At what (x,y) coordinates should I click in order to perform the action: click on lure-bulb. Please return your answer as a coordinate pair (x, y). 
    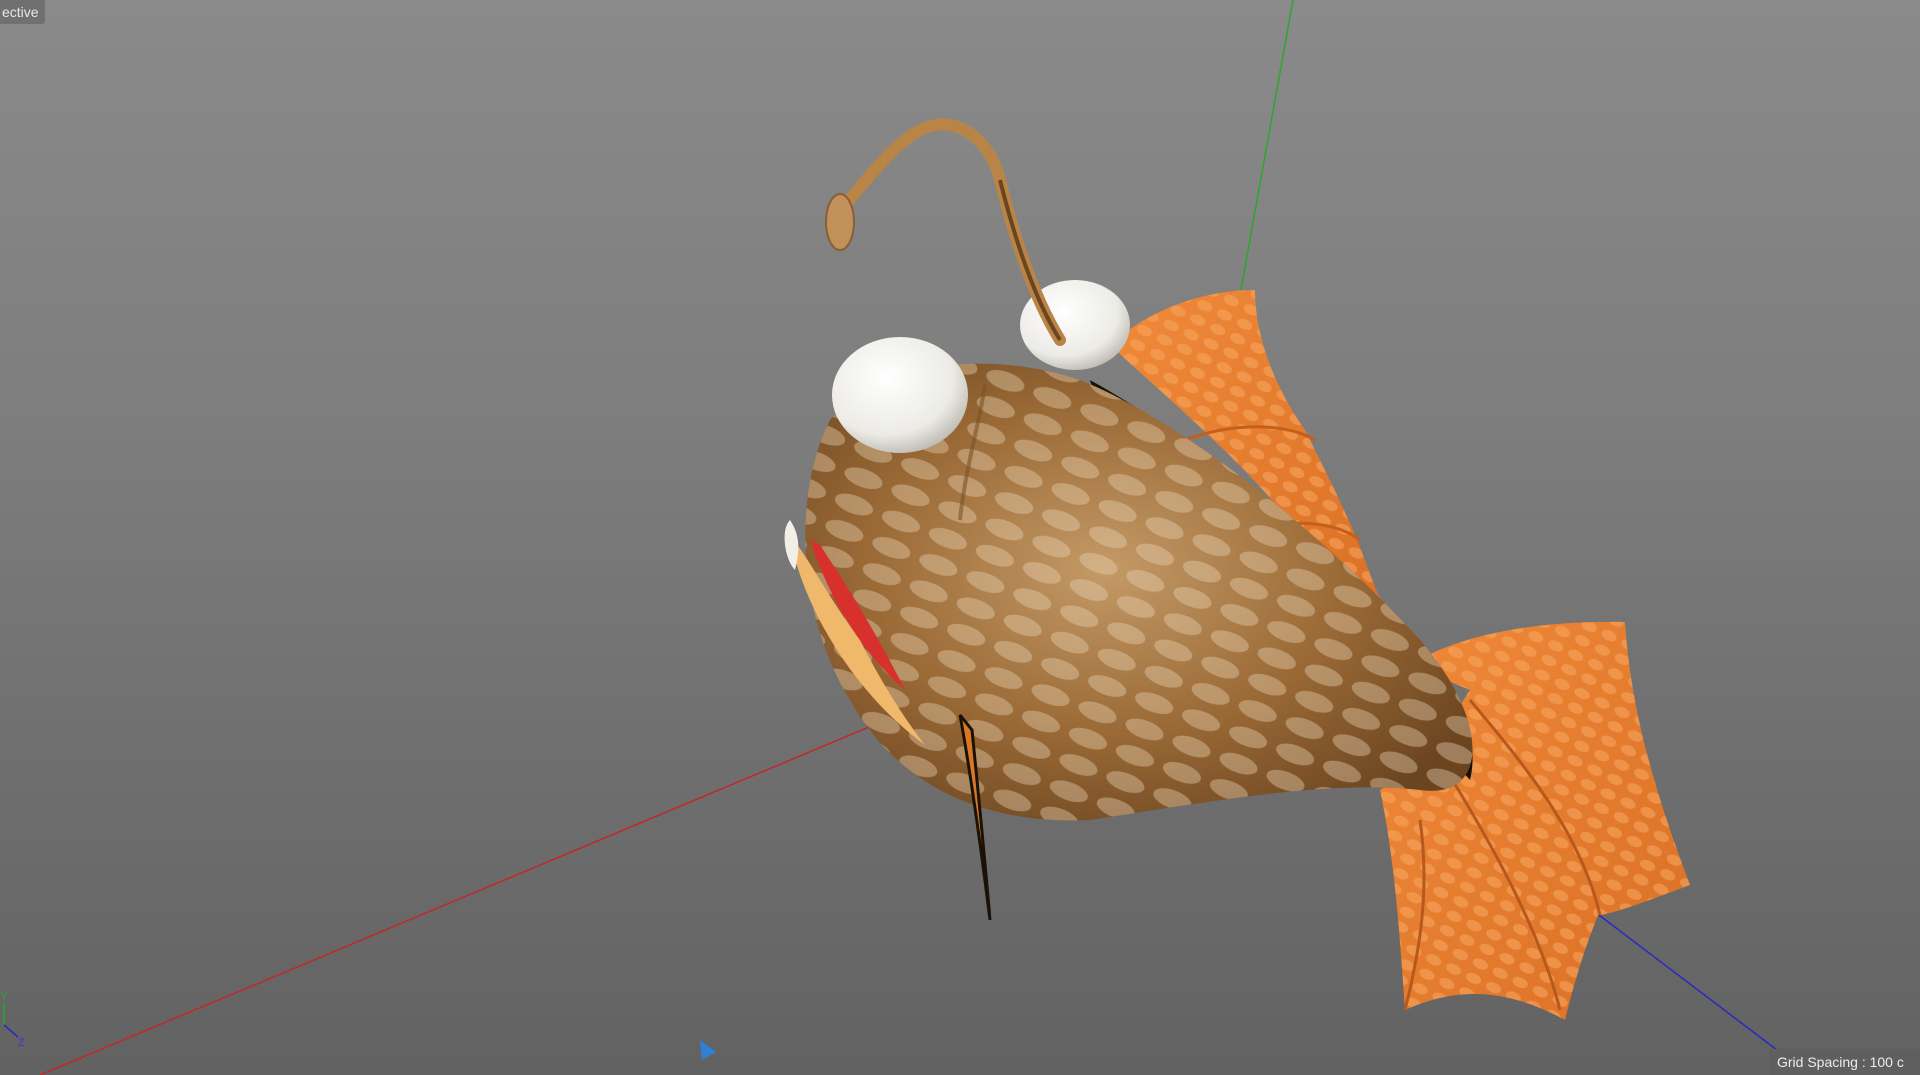
    Looking at the image, I should click on (840, 222).